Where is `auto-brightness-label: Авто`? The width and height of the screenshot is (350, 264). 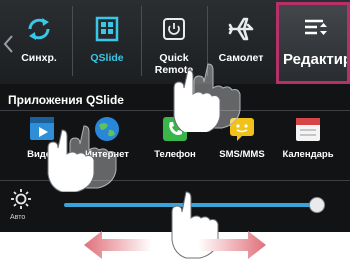
auto-brightness-label: Авто is located at coordinates (18, 217).